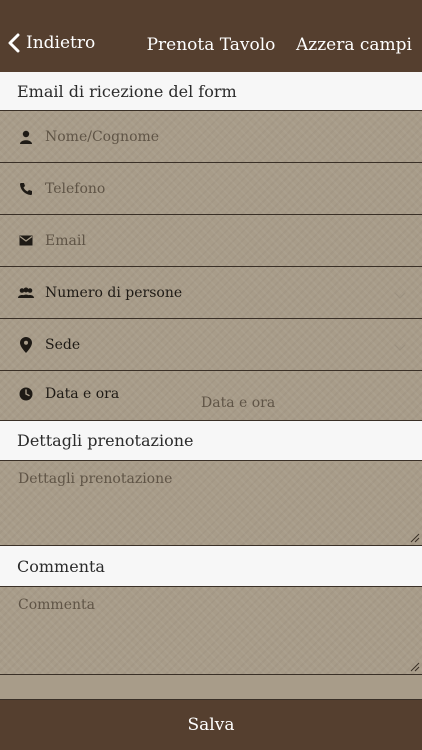 Image resolution: width=422 pixels, height=750 pixels. Describe the element at coordinates (211, 36) in the screenshot. I see `navbar: Indietro Prenota Tavolo Azzera campi` at that location.